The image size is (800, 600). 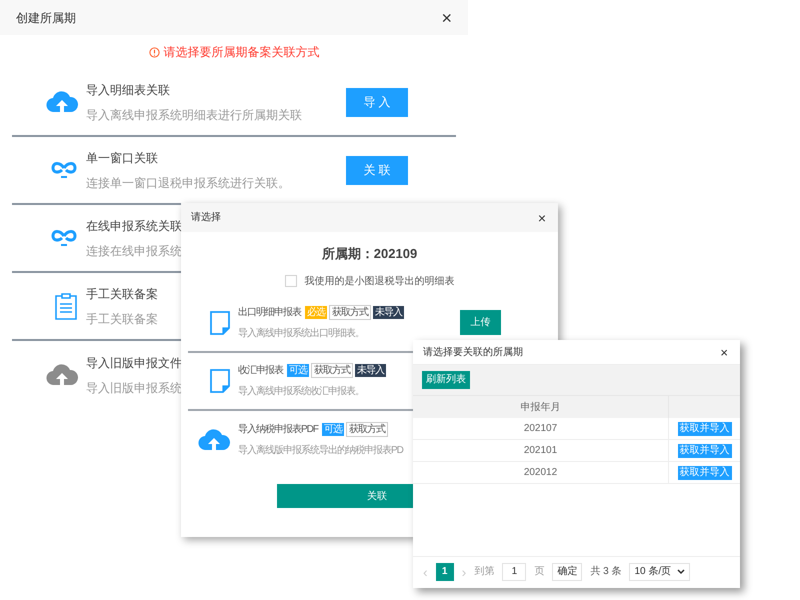 What do you see at coordinates (122, 294) in the screenshot?
I see `option-title: 手工关联备案` at bounding box center [122, 294].